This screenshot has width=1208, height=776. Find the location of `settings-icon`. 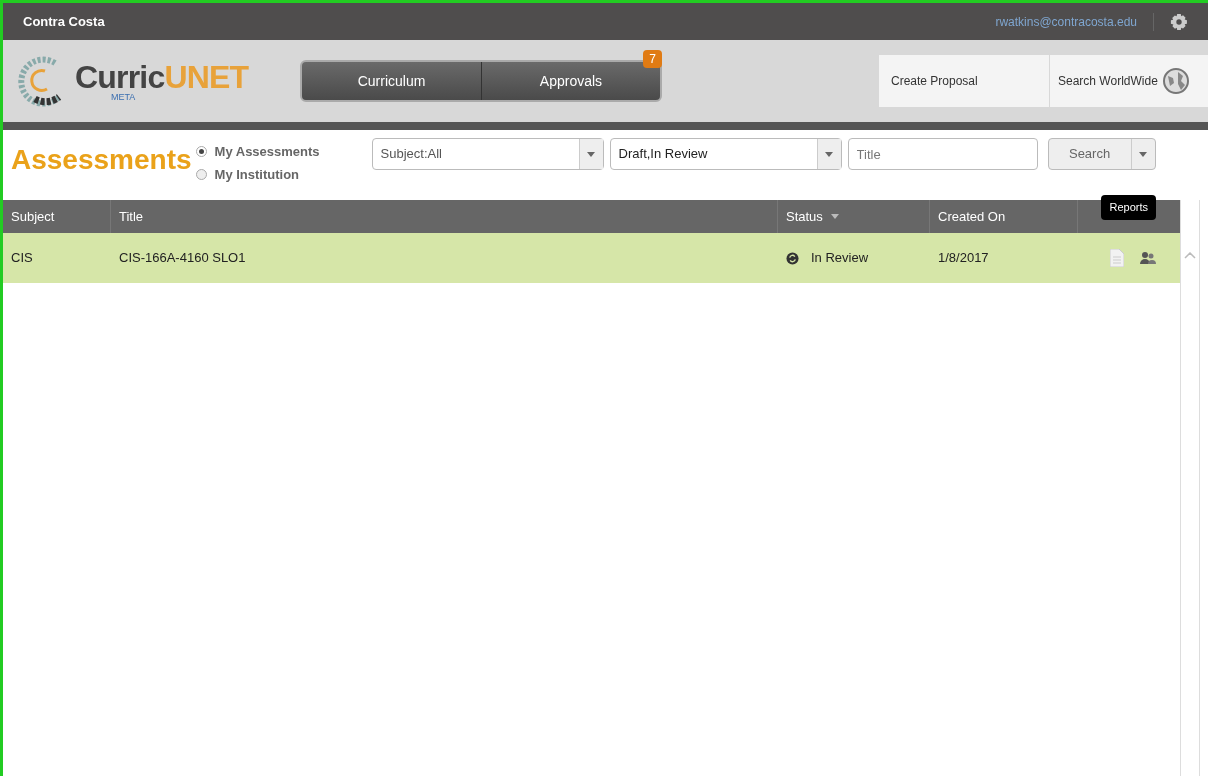

settings-icon is located at coordinates (1179, 21).